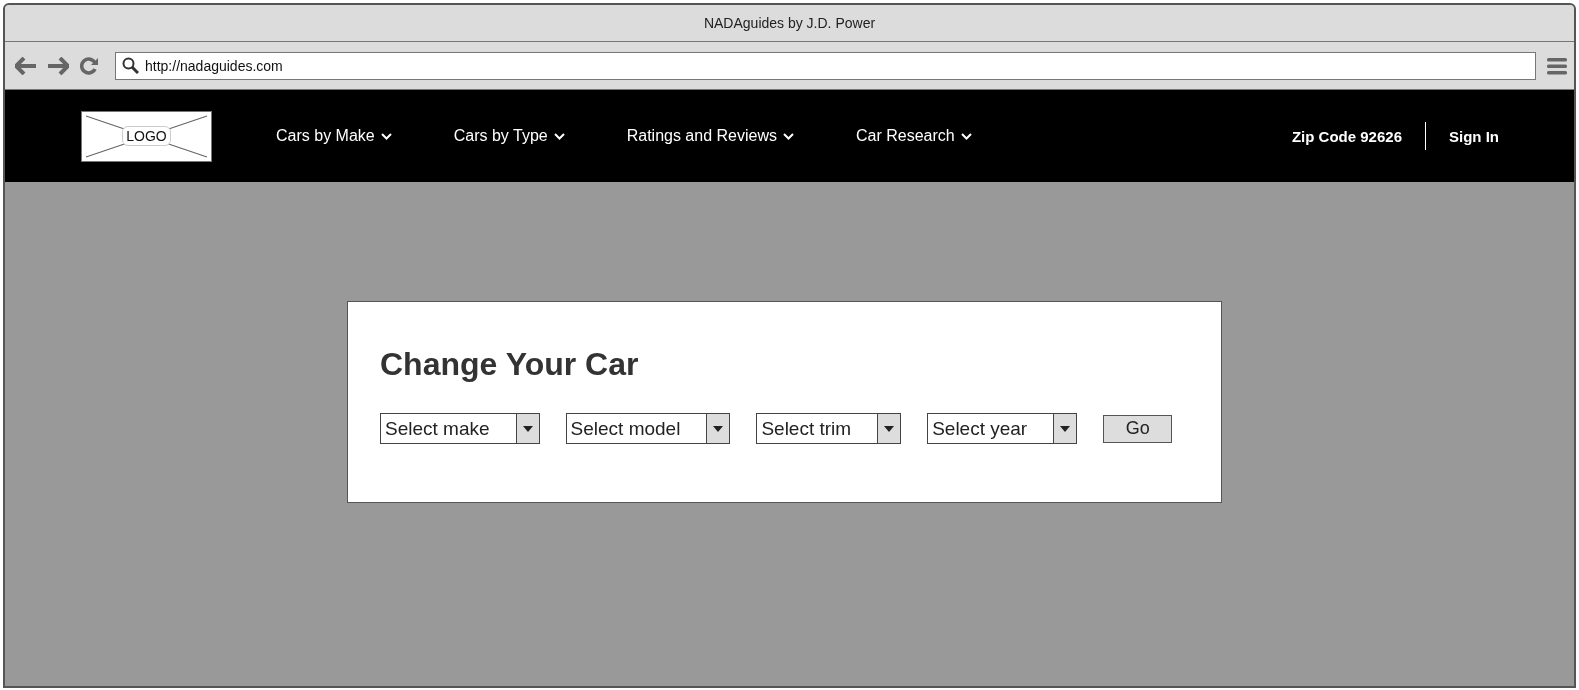 Image resolution: width=1579 pixels, height=690 pixels. Describe the element at coordinates (146, 136) in the screenshot. I see `logo-placeholder: LOGO` at that location.